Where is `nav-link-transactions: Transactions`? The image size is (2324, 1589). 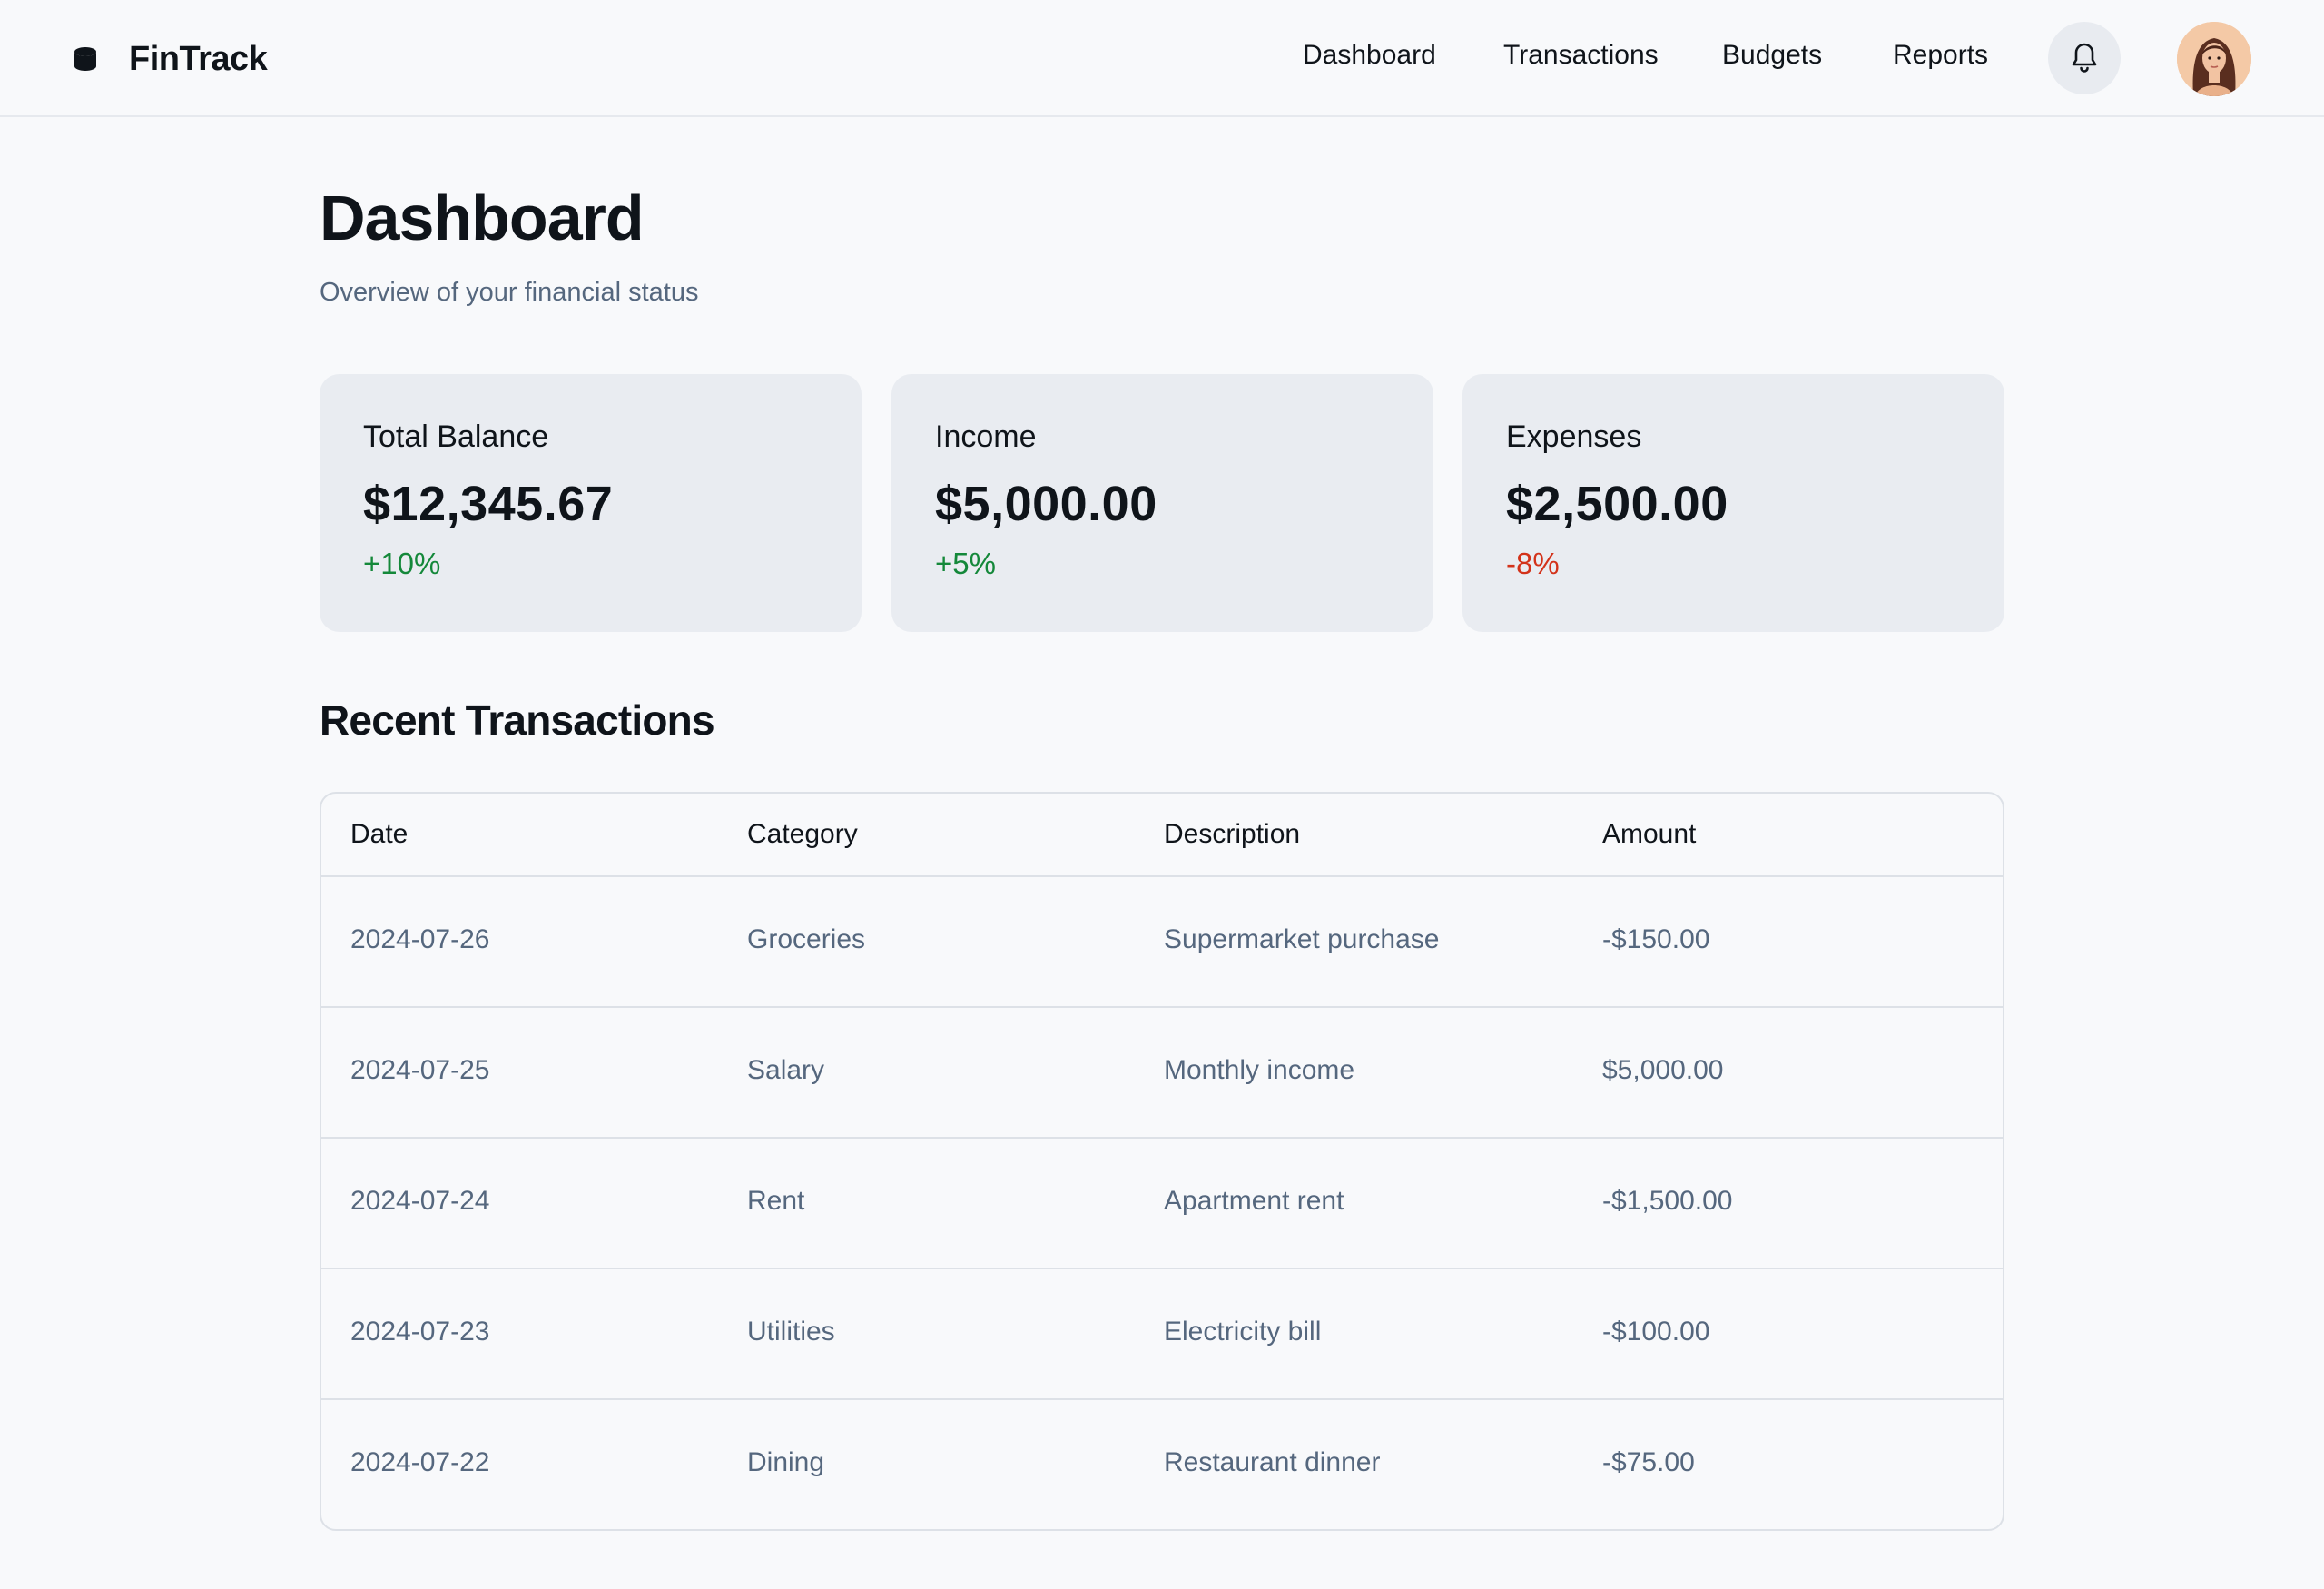
nav-link-transactions: Transactions is located at coordinates (1581, 55).